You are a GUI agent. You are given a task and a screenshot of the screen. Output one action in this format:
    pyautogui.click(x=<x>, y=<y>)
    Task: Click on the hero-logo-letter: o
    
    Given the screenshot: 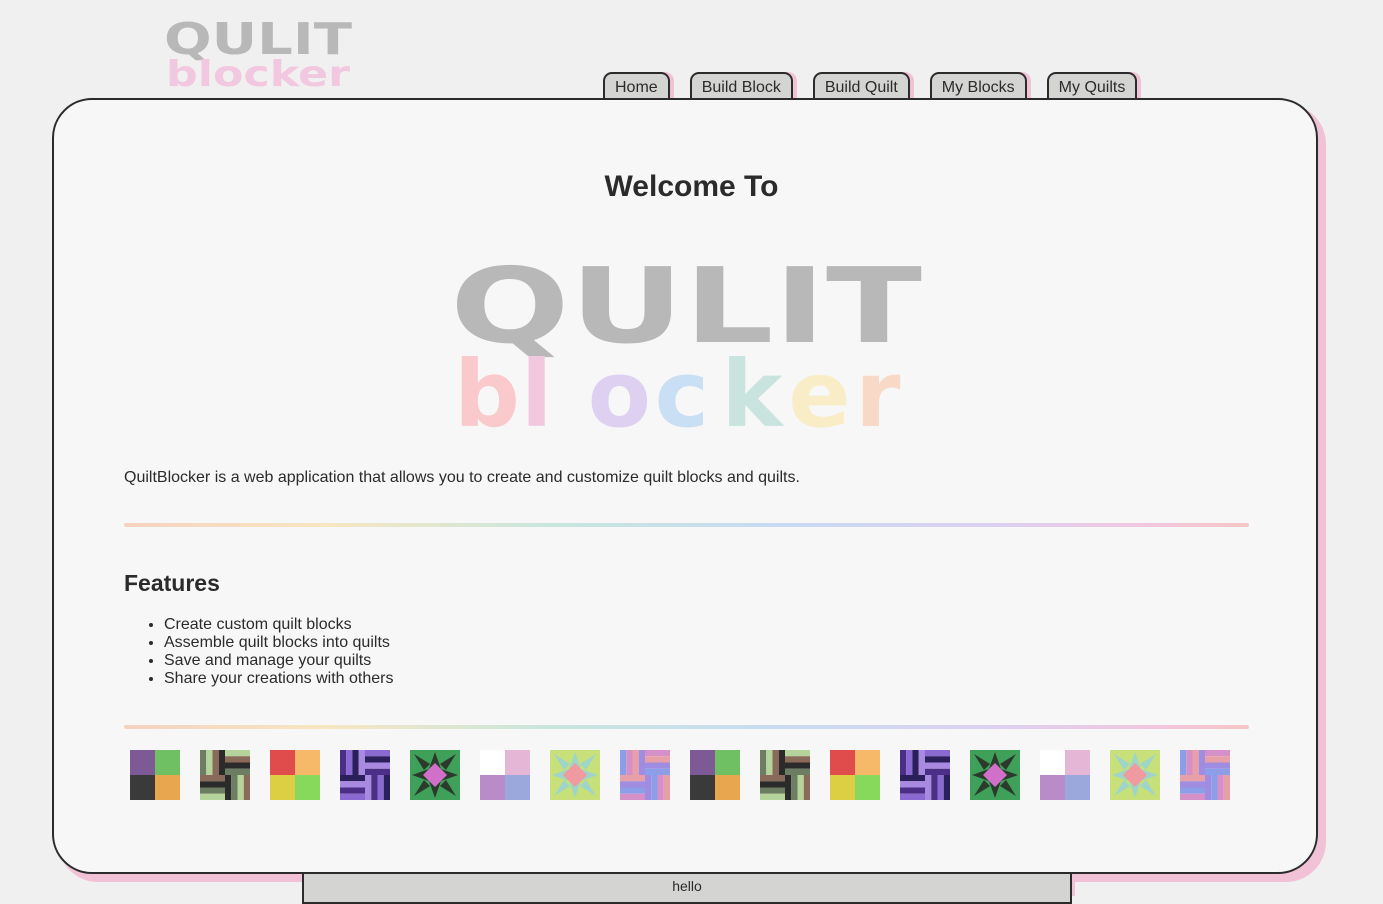 What is the action you would take?
    pyautogui.click(x=619, y=388)
    